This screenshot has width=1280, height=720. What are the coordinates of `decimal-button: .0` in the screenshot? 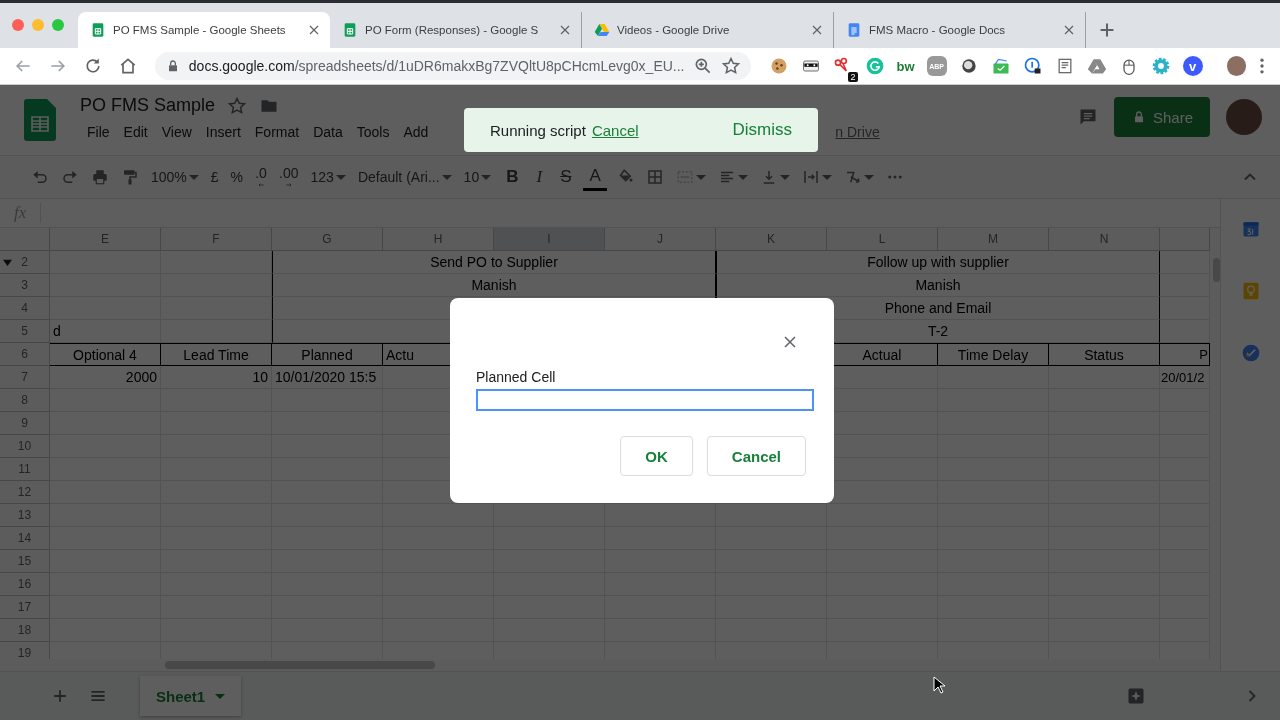 It's located at (261, 173).